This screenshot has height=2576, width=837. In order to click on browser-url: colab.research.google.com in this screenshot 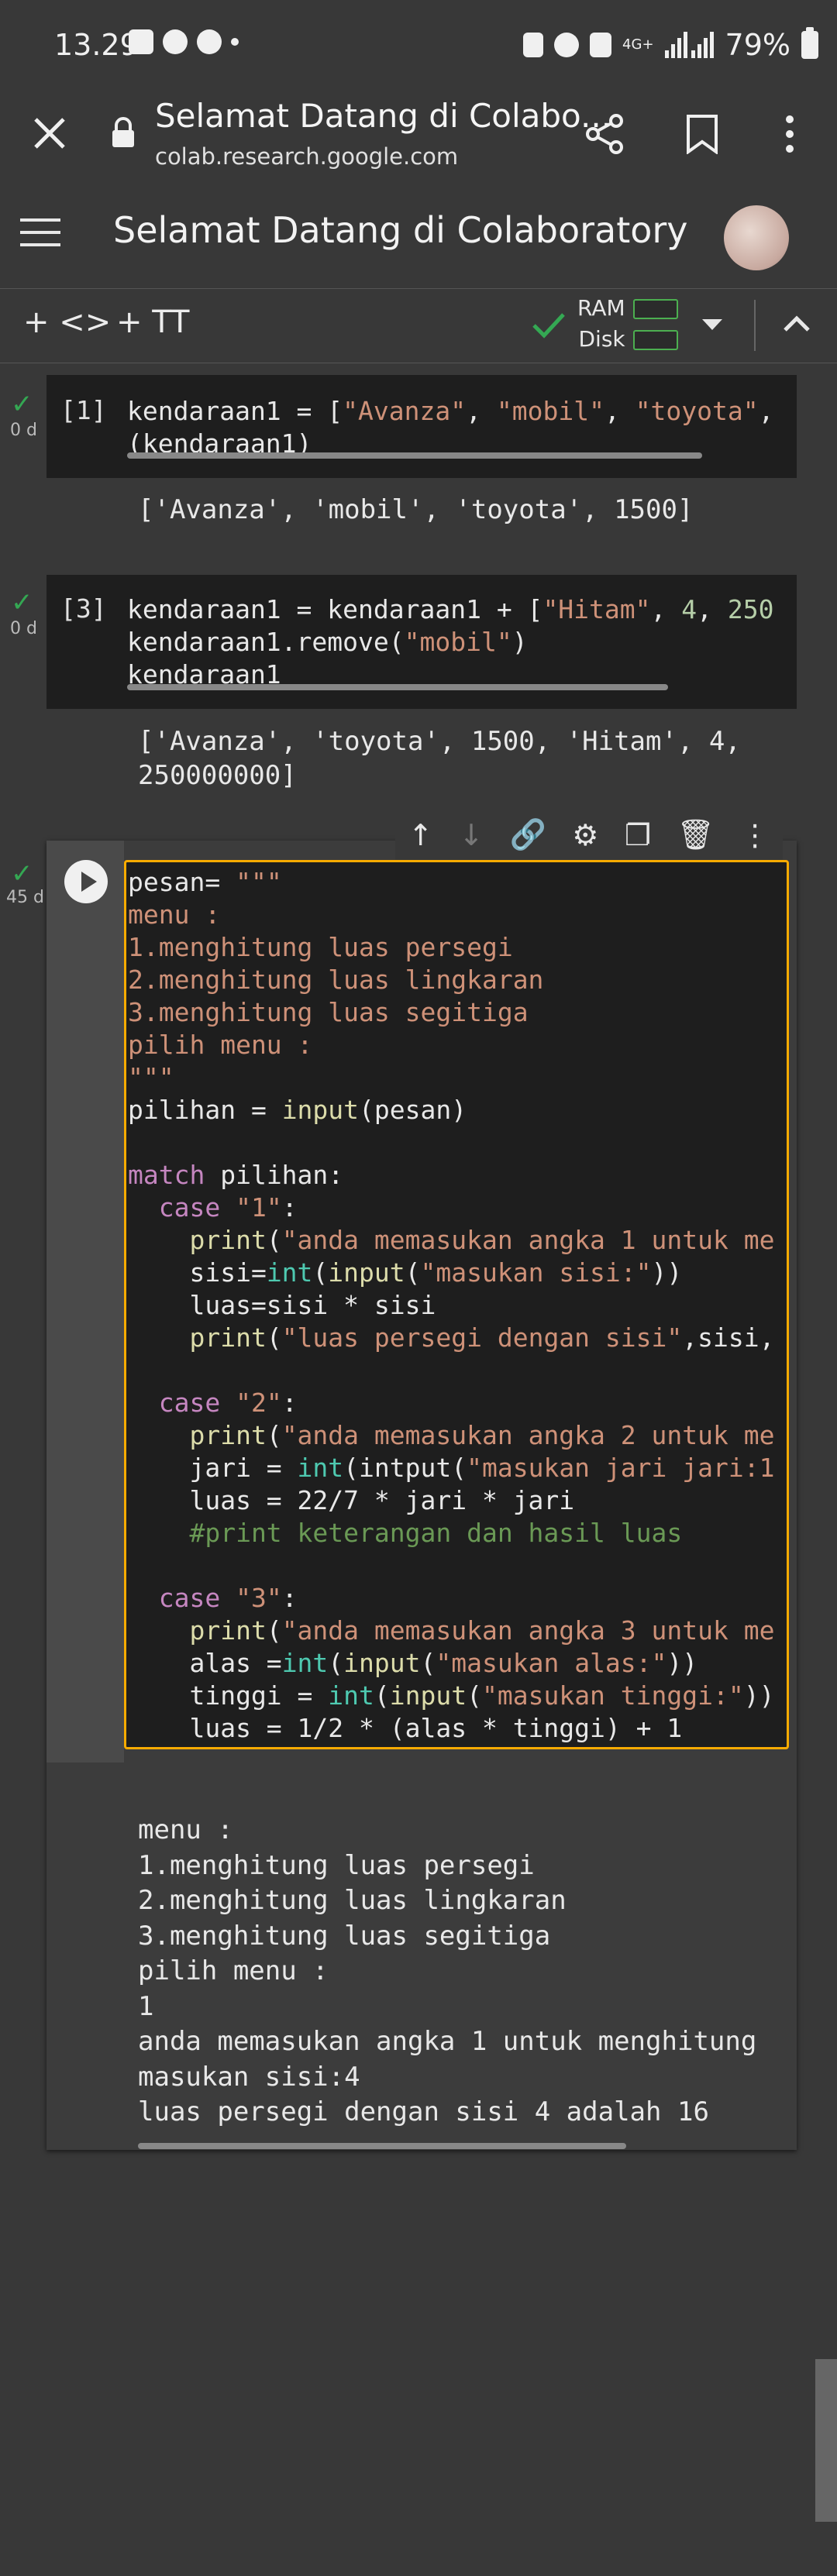, I will do `click(306, 156)`.